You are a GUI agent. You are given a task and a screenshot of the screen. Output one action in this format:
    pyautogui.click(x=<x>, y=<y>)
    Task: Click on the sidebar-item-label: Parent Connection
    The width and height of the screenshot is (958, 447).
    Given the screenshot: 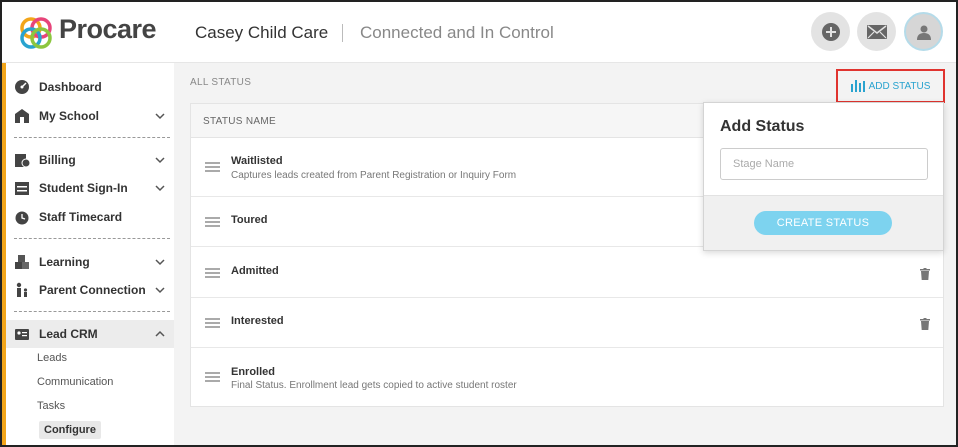 What is the action you would take?
    pyautogui.click(x=92, y=290)
    